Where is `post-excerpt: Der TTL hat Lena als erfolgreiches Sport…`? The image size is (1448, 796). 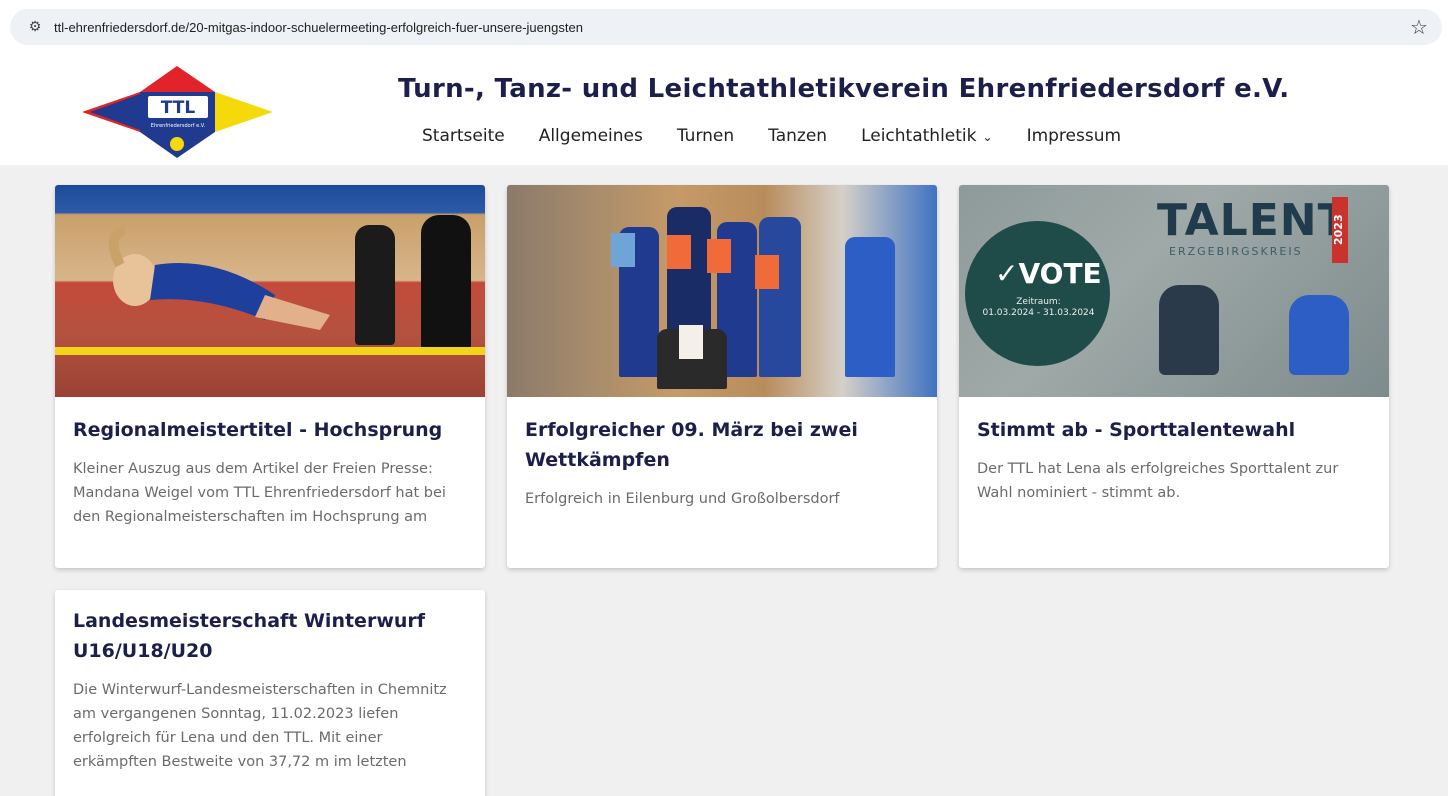 post-excerpt: Der TTL hat Lena als erfolgreiches Sport… is located at coordinates (1158, 481).